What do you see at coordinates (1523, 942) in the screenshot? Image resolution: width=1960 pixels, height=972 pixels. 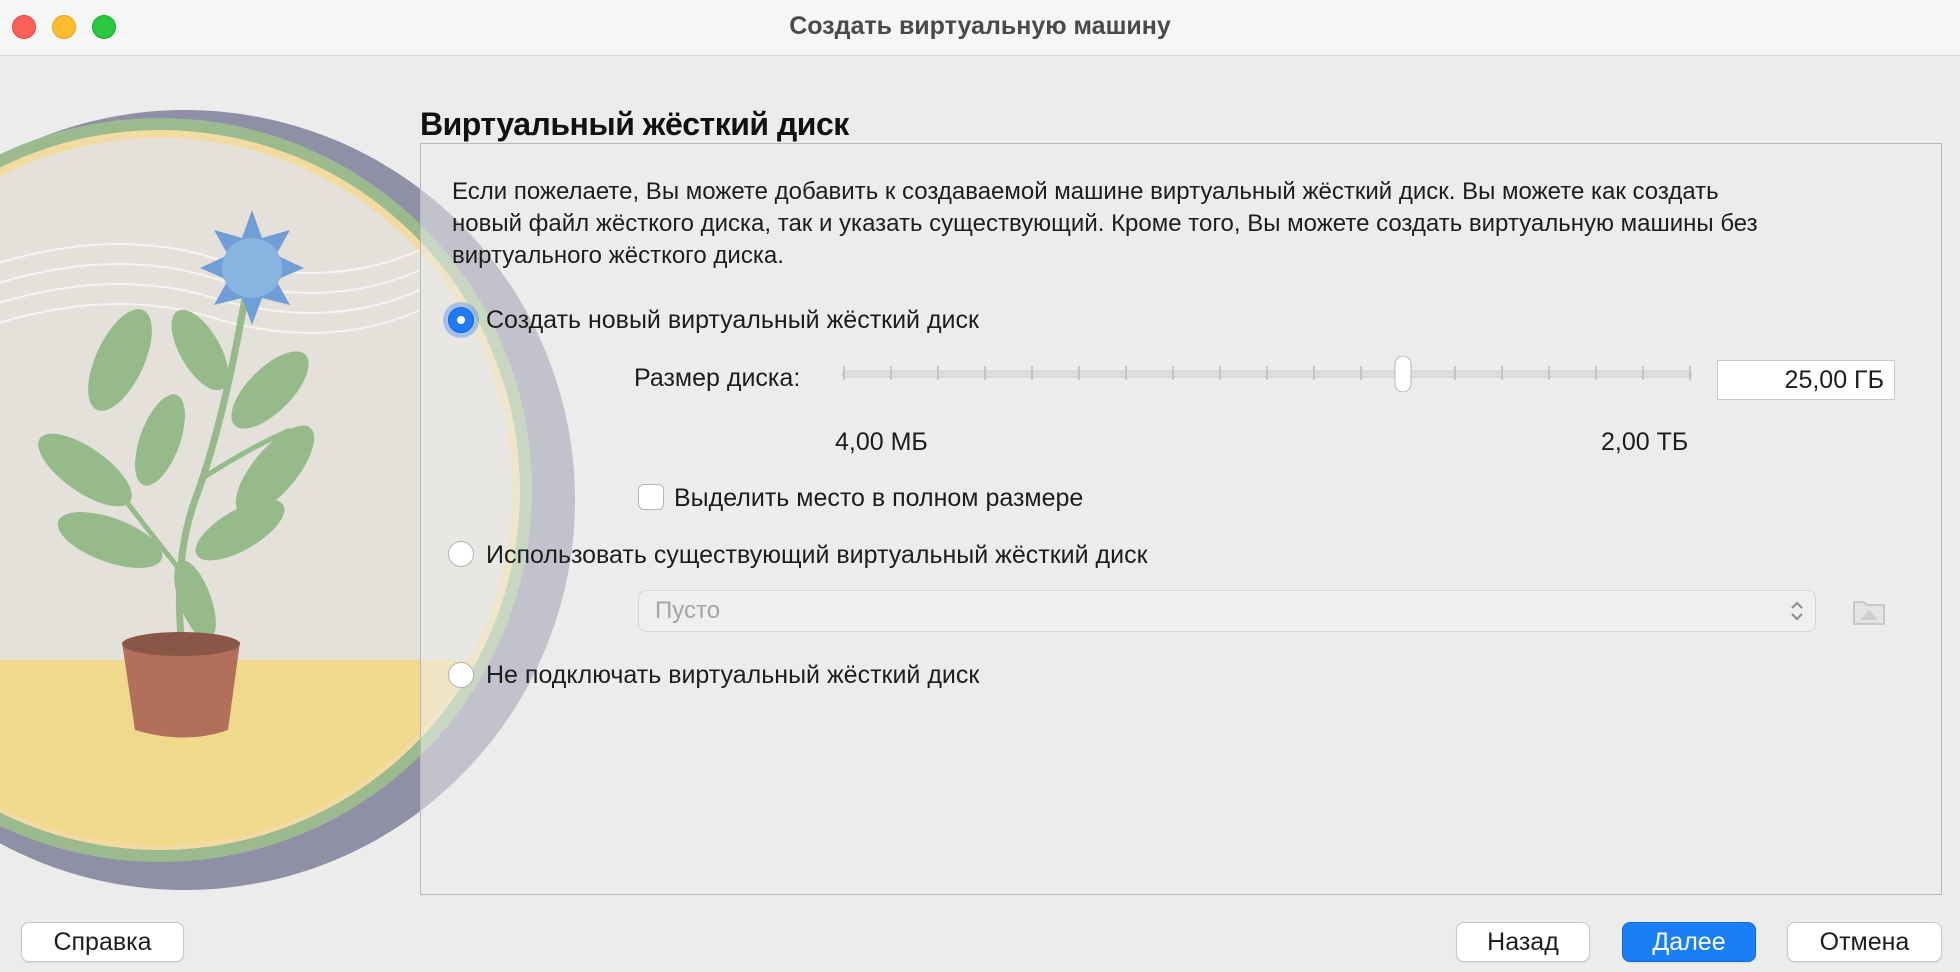 I see `back-button: Назад` at bounding box center [1523, 942].